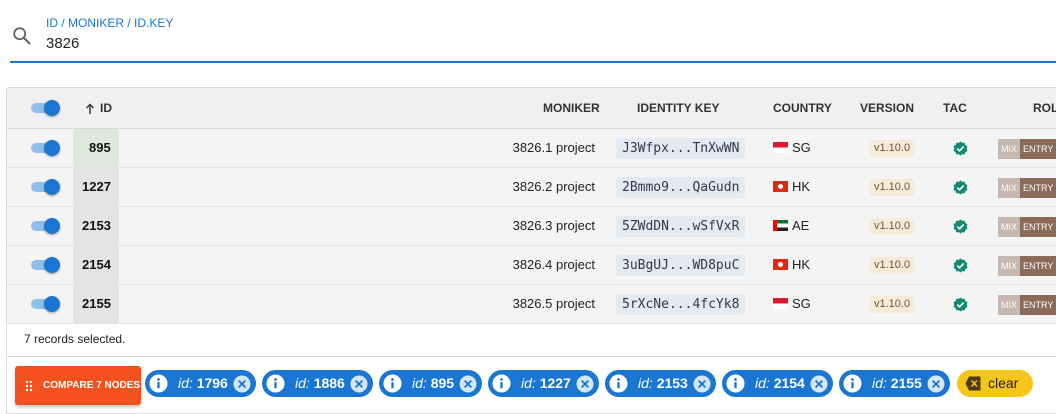  What do you see at coordinates (801, 225) in the screenshot?
I see `country-code: AE` at bounding box center [801, 225].